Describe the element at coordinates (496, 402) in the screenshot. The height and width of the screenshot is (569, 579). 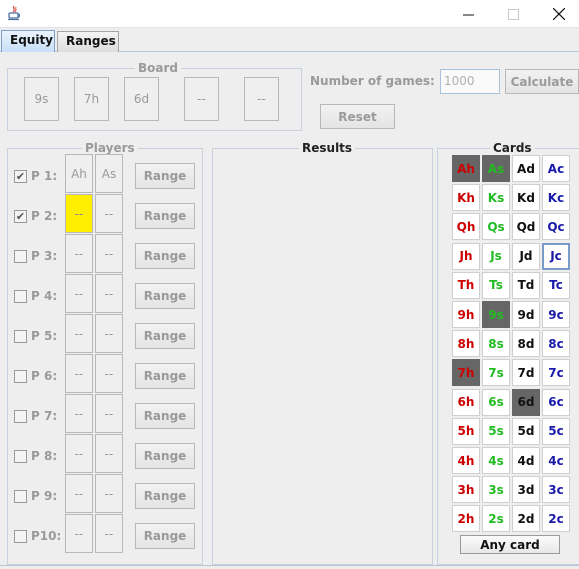
I see `card-cell: 6s` at that location.